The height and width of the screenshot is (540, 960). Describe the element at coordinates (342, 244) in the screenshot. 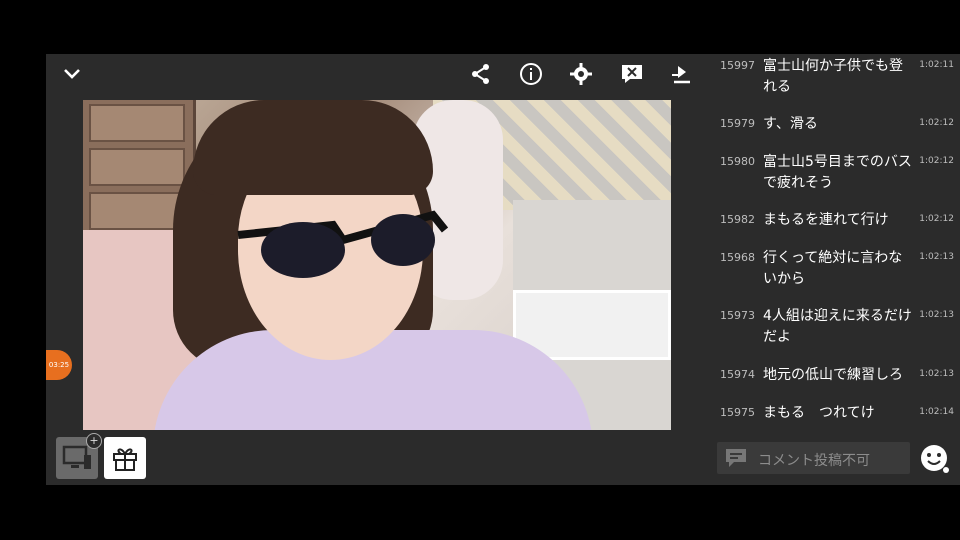

I see `sunglasses-graphic` at that location.